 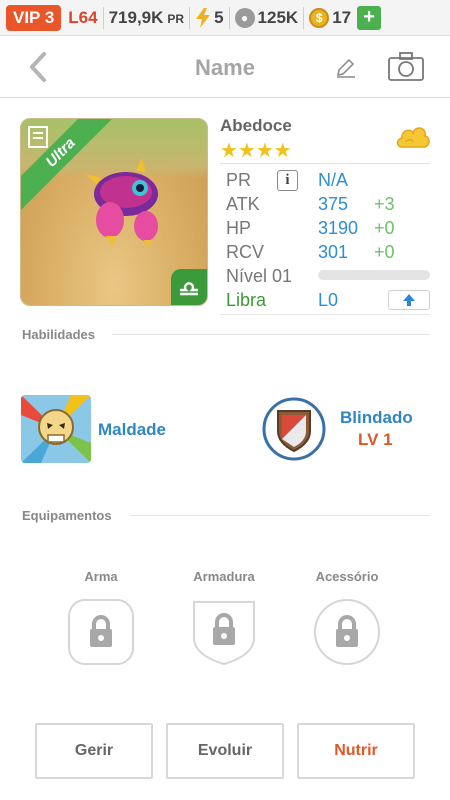 What do you see at coordinates (294, 429) in the screenshot?
I see `shield-ability-icon` at bounding box center [294, 429].